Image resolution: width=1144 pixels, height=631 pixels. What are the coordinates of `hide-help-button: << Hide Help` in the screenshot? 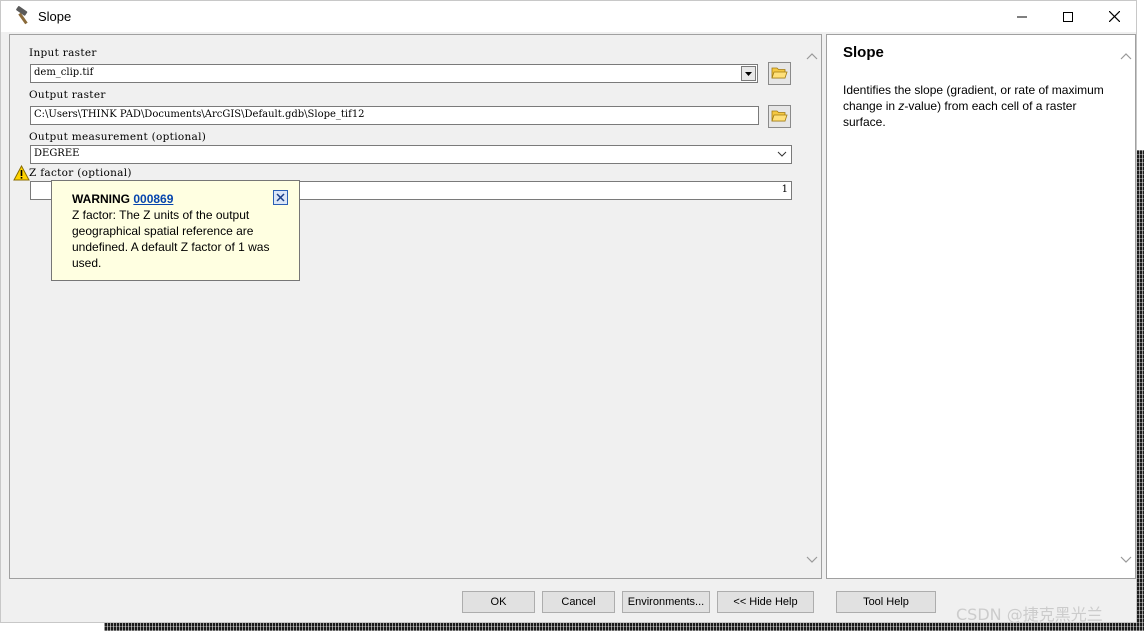 It's located at (765, 602).